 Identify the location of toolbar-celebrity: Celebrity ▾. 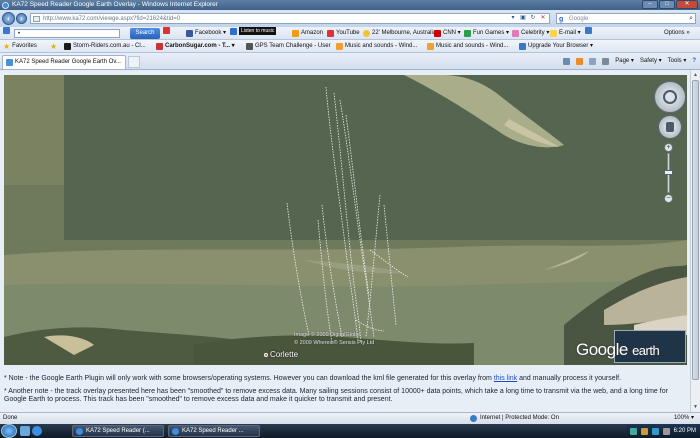
(530, 33).